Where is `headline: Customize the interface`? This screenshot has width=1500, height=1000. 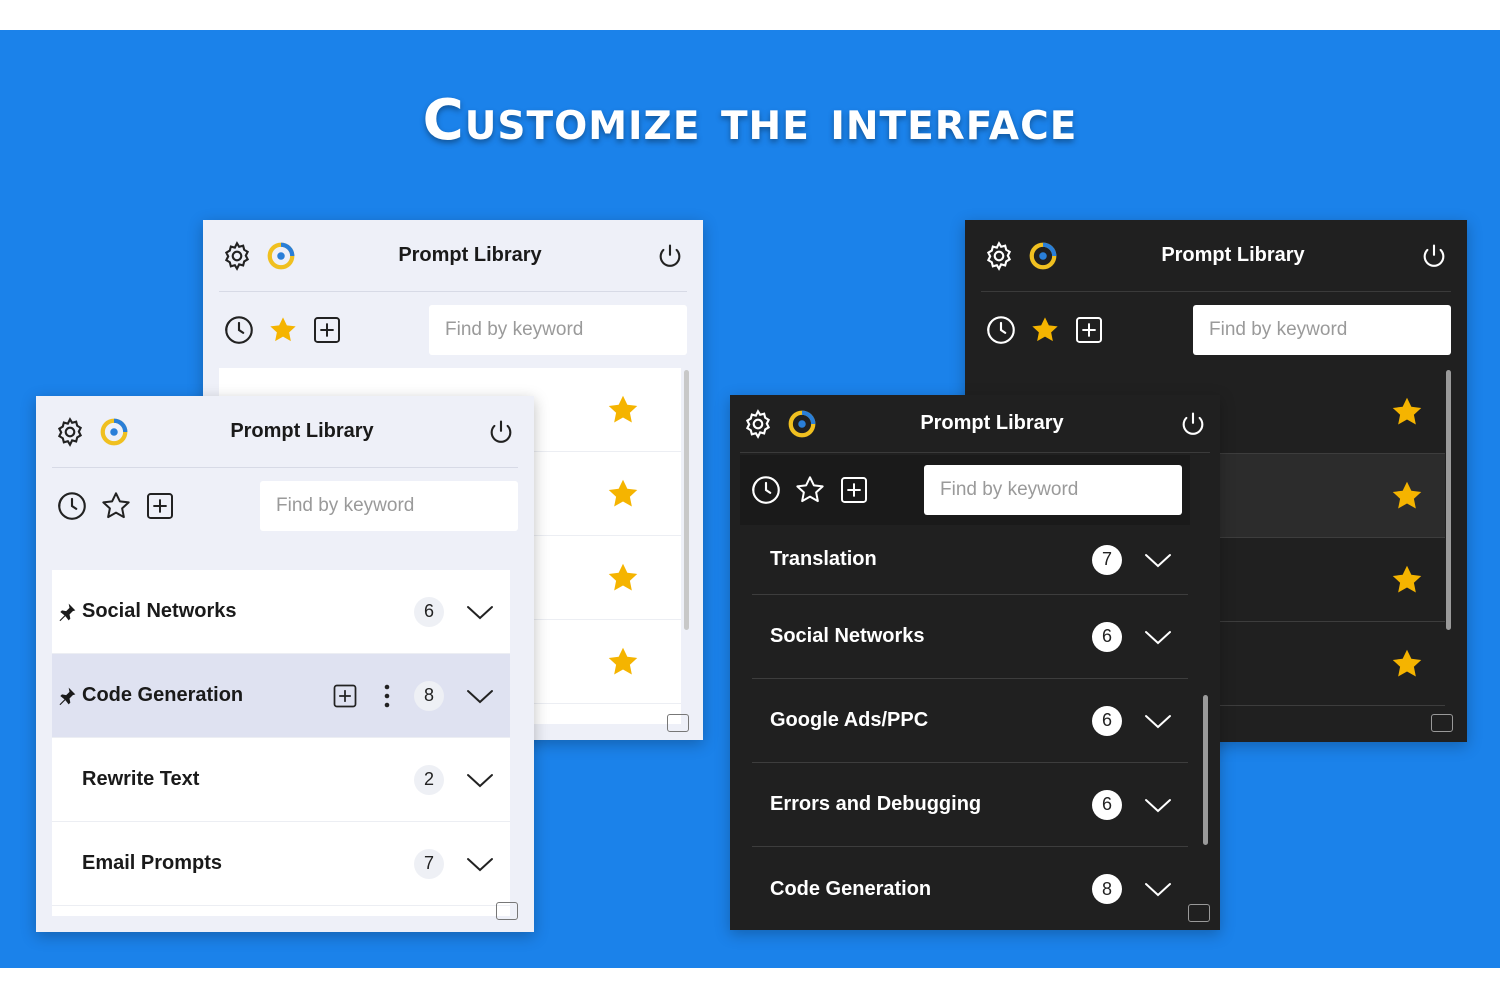
headline: Customize the interface is located at coordinates (750, 120).